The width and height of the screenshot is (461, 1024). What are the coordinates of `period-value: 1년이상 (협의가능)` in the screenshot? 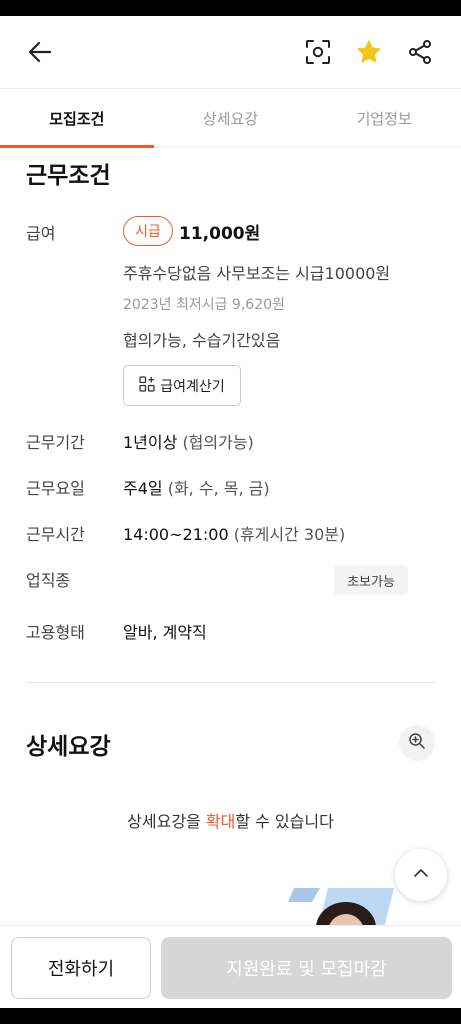 It's located at (188, 441).